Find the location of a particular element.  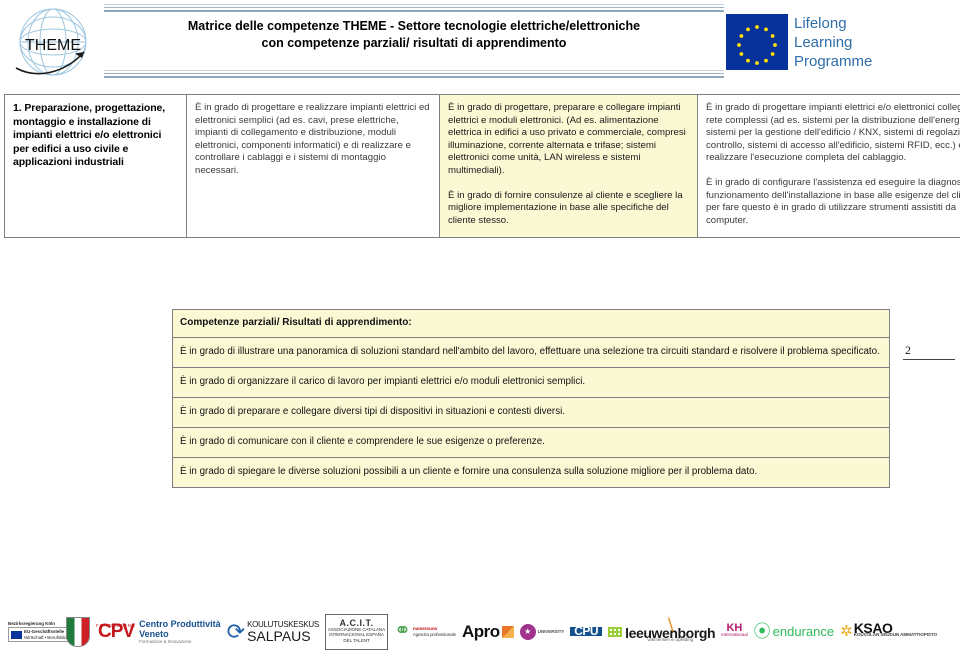

apro-wordmark: Apro is located at coordinates (481, 631).